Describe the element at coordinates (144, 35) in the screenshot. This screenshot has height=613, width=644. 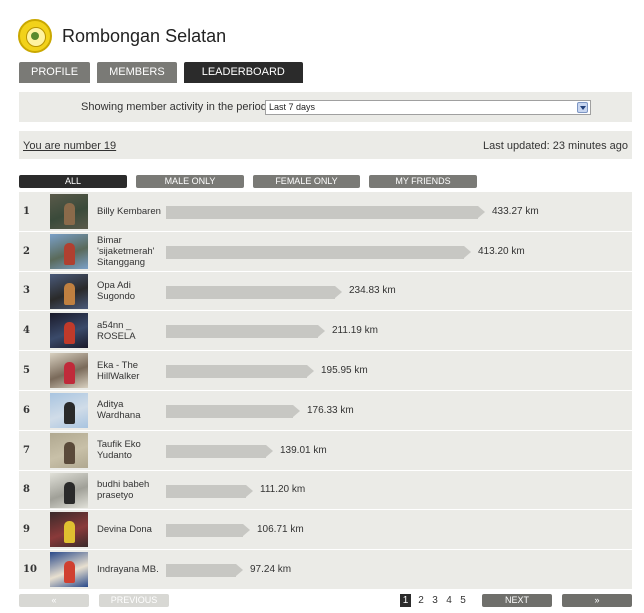
I see `group-title: Rombongan Selatan` at that location.